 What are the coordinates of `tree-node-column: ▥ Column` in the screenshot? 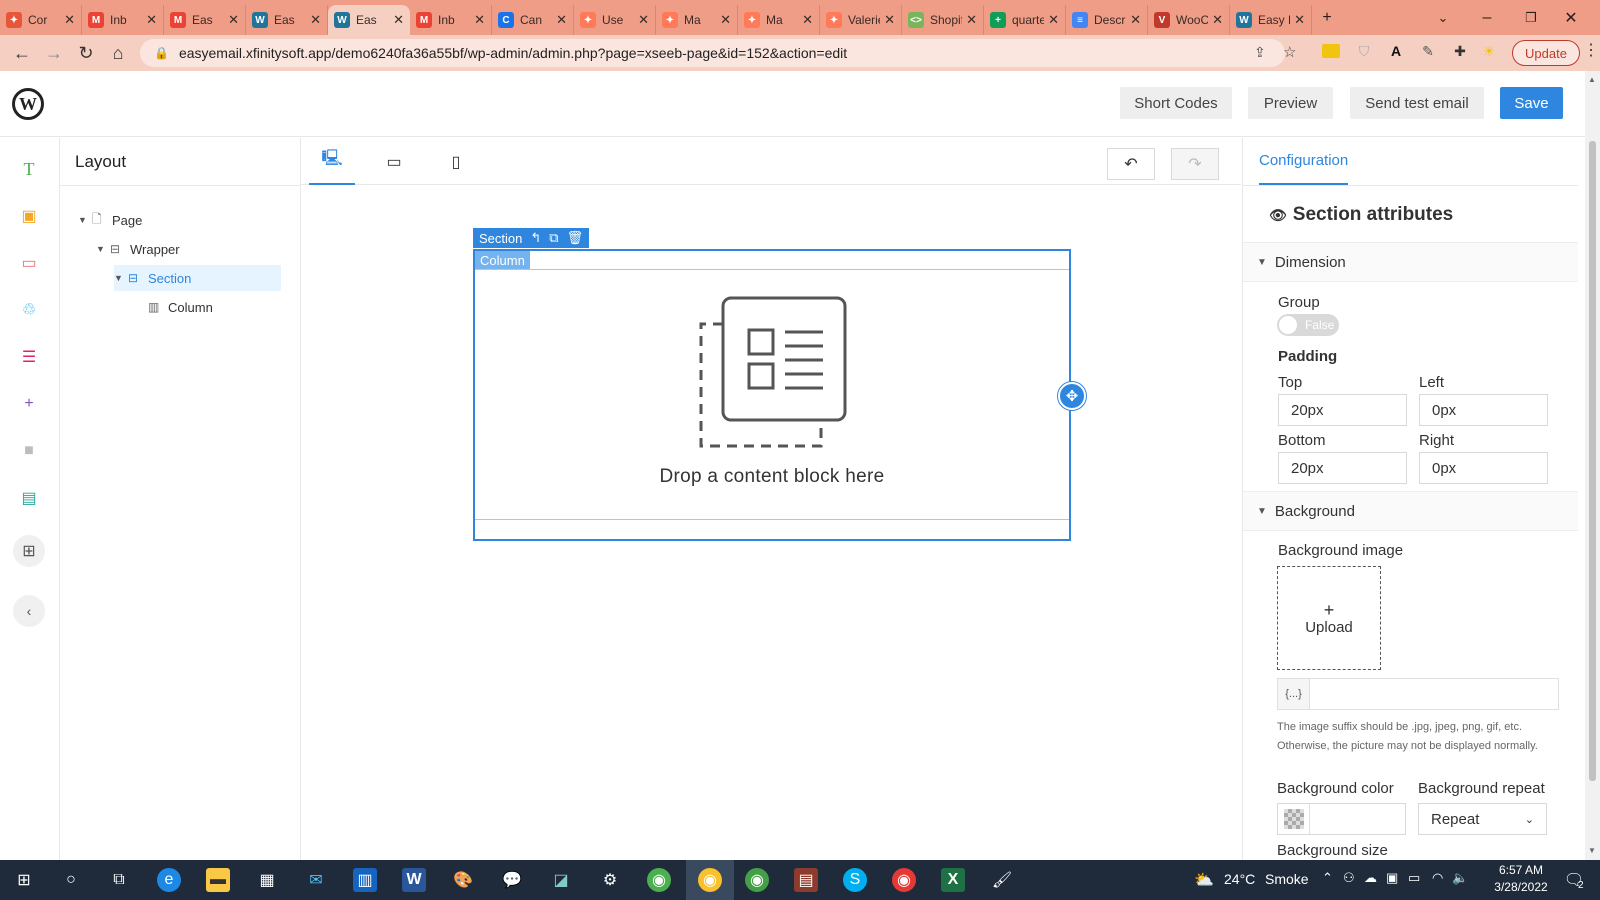 It's located at (218, 307).